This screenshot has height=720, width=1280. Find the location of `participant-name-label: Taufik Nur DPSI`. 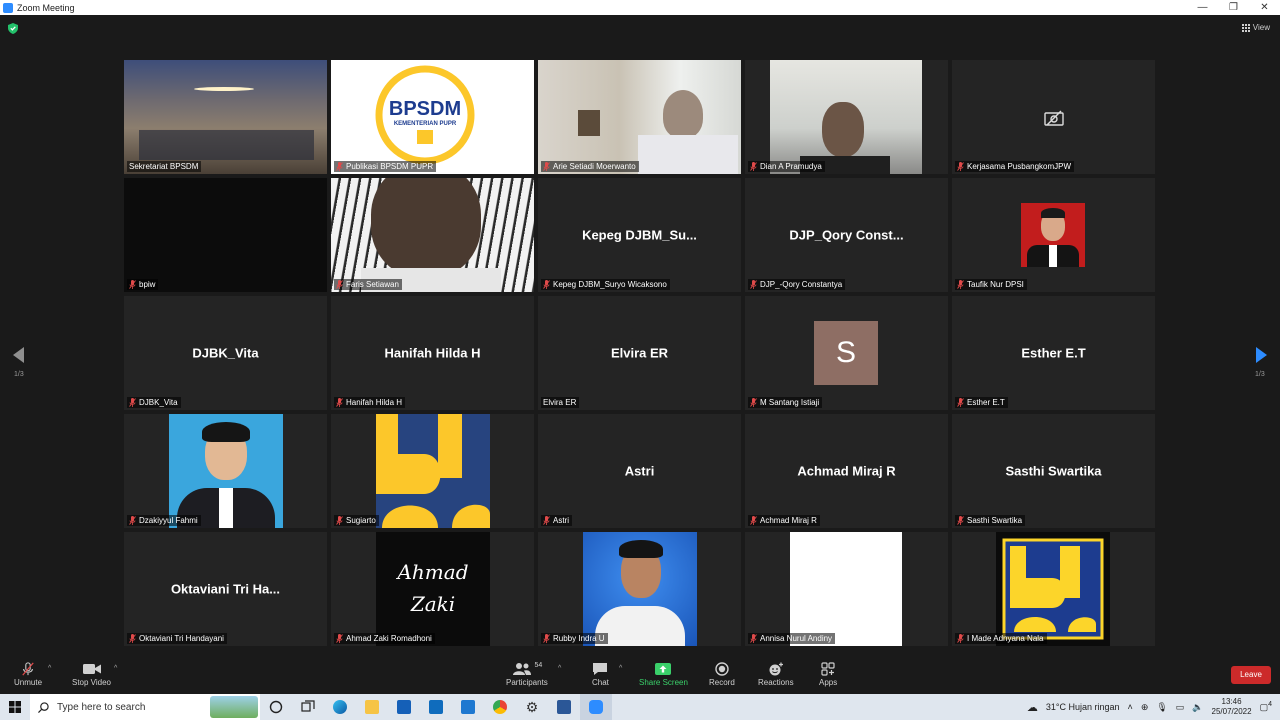

participant-name-label: Taufik Nur DPSI is located at coordinates (991, 284).